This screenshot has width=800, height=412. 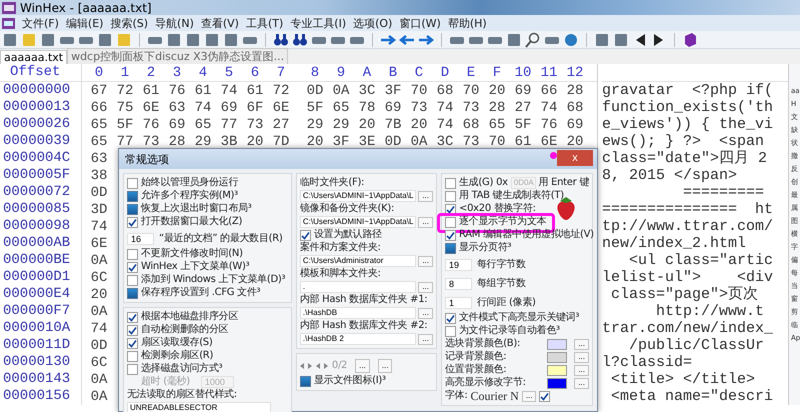 What do you see at coordinates (486, 383) in the screenshot?
I see `field-label: 高亮显示修改字节:` at bounding box center [486, 383].